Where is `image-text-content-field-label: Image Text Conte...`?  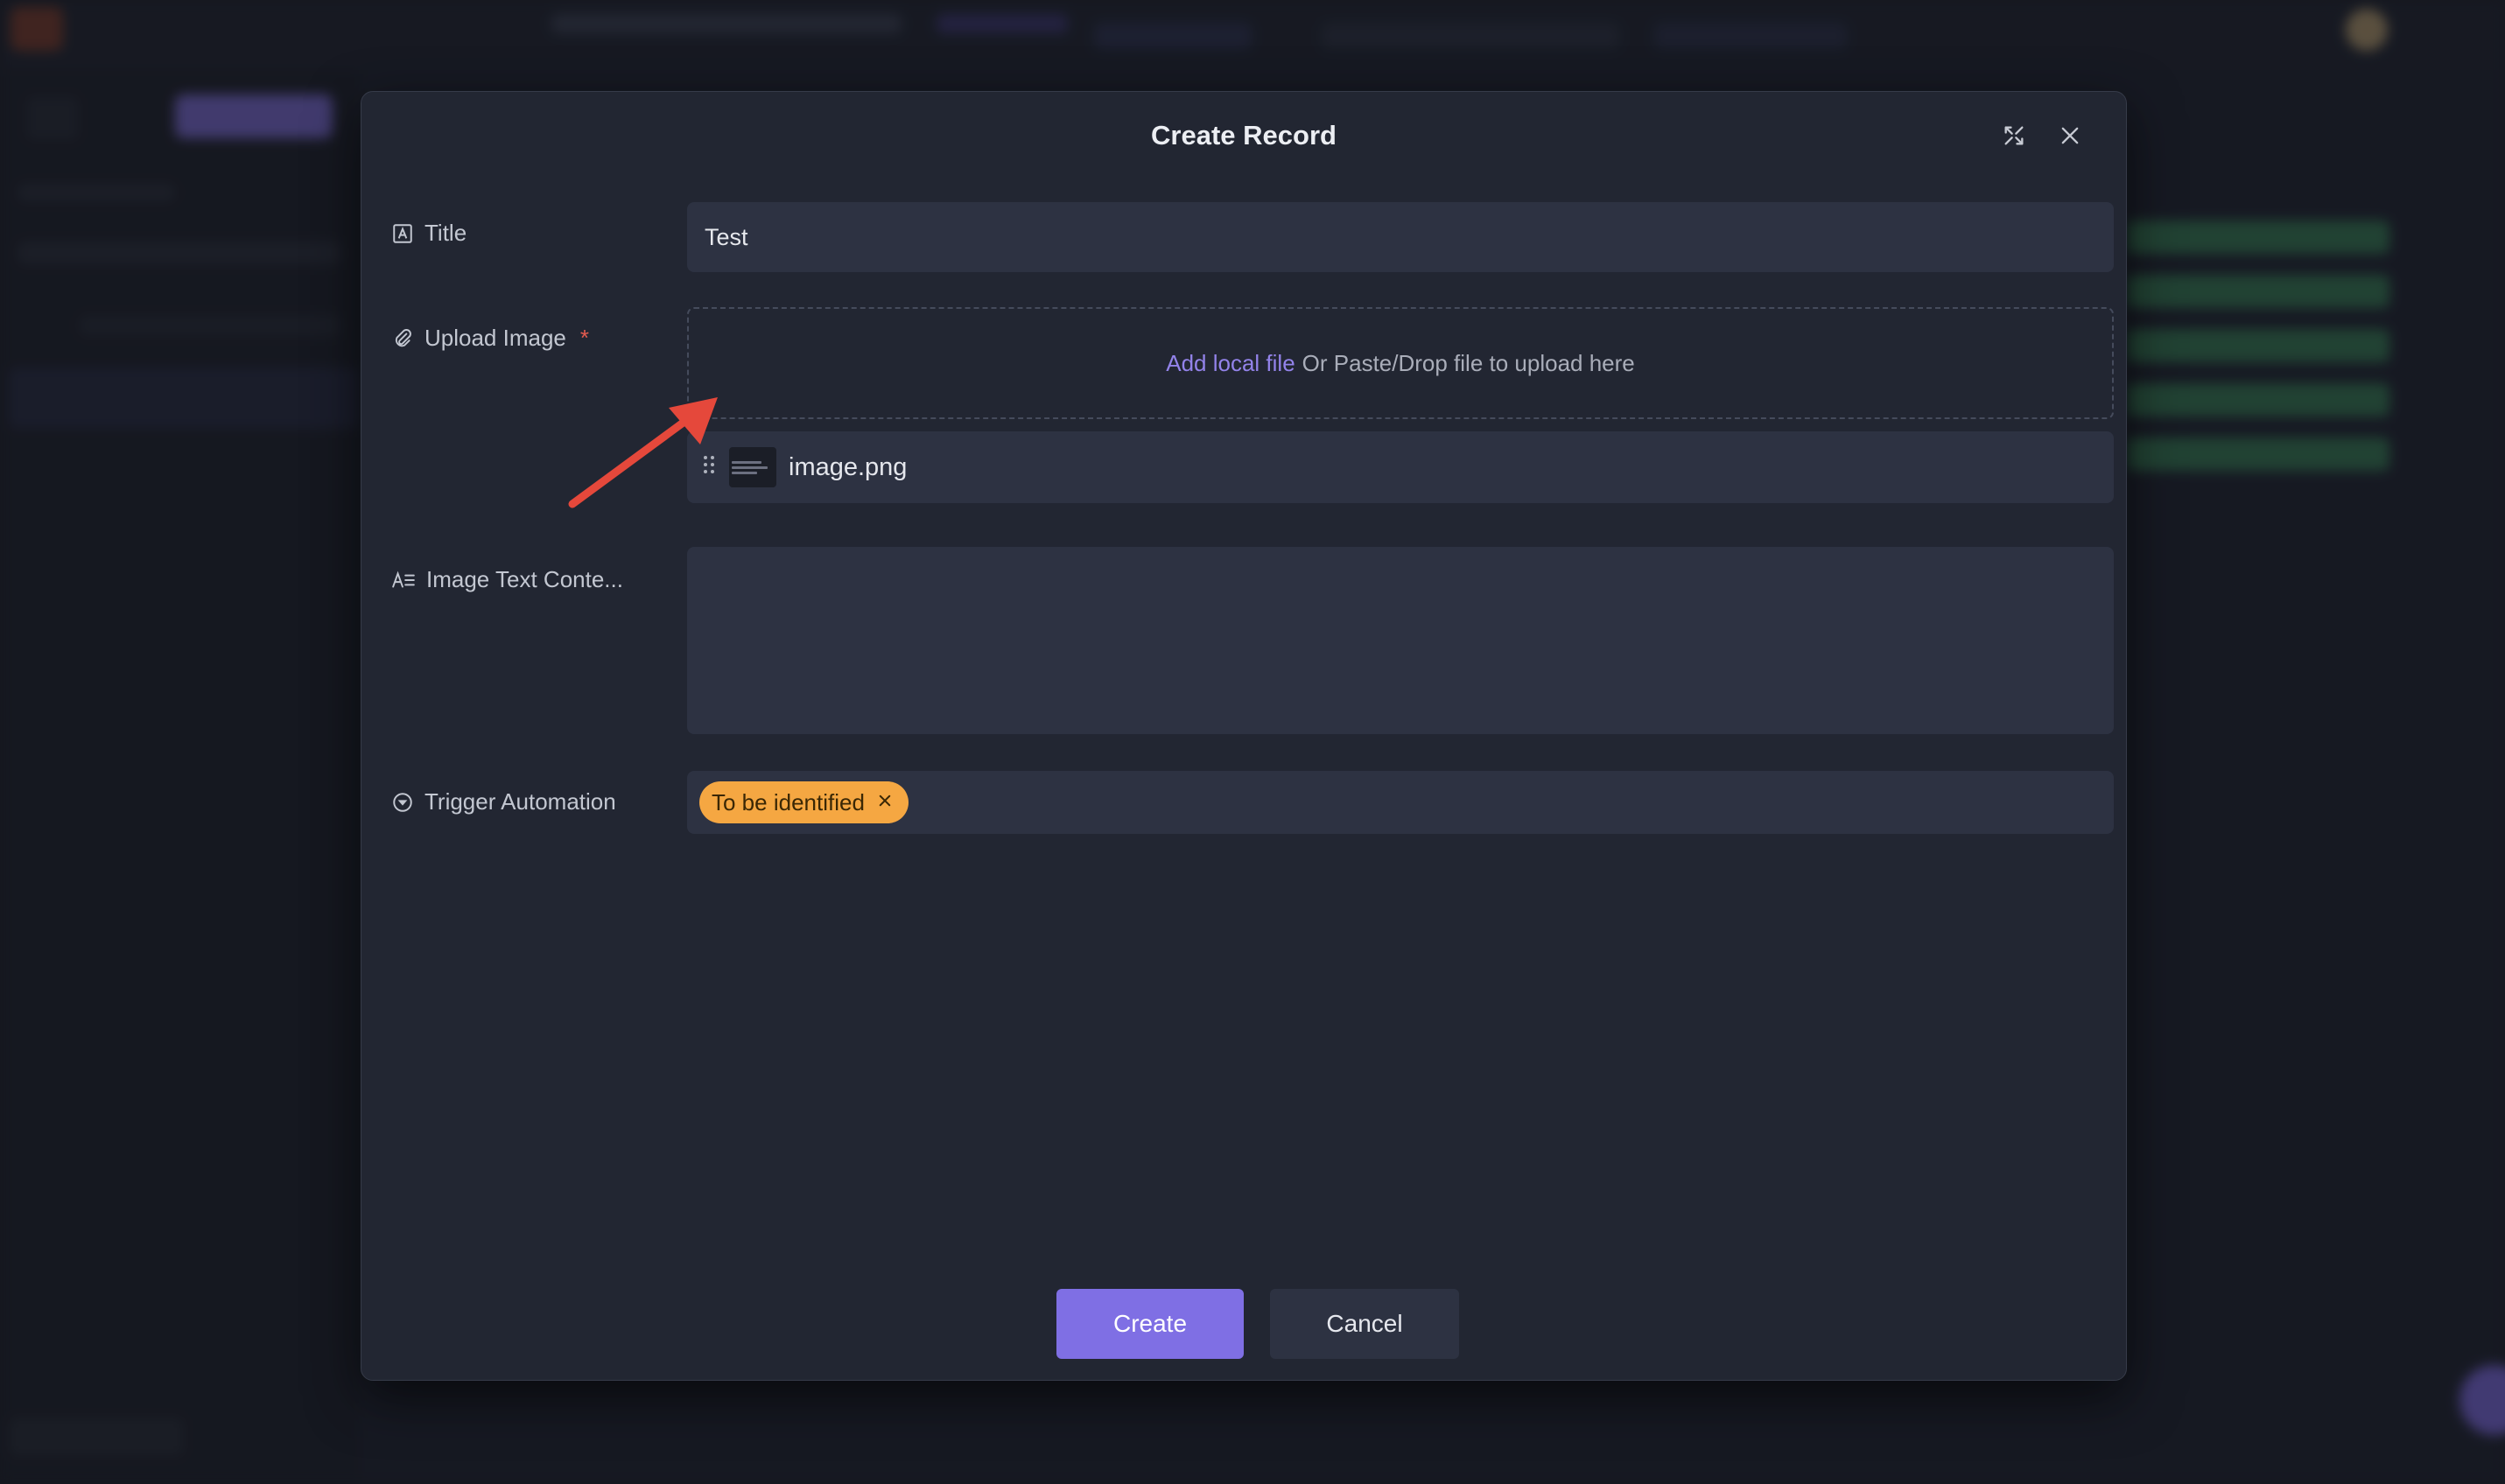
image-text-content-field-label: Image Text Conte... is located at coordinates (507, 579).